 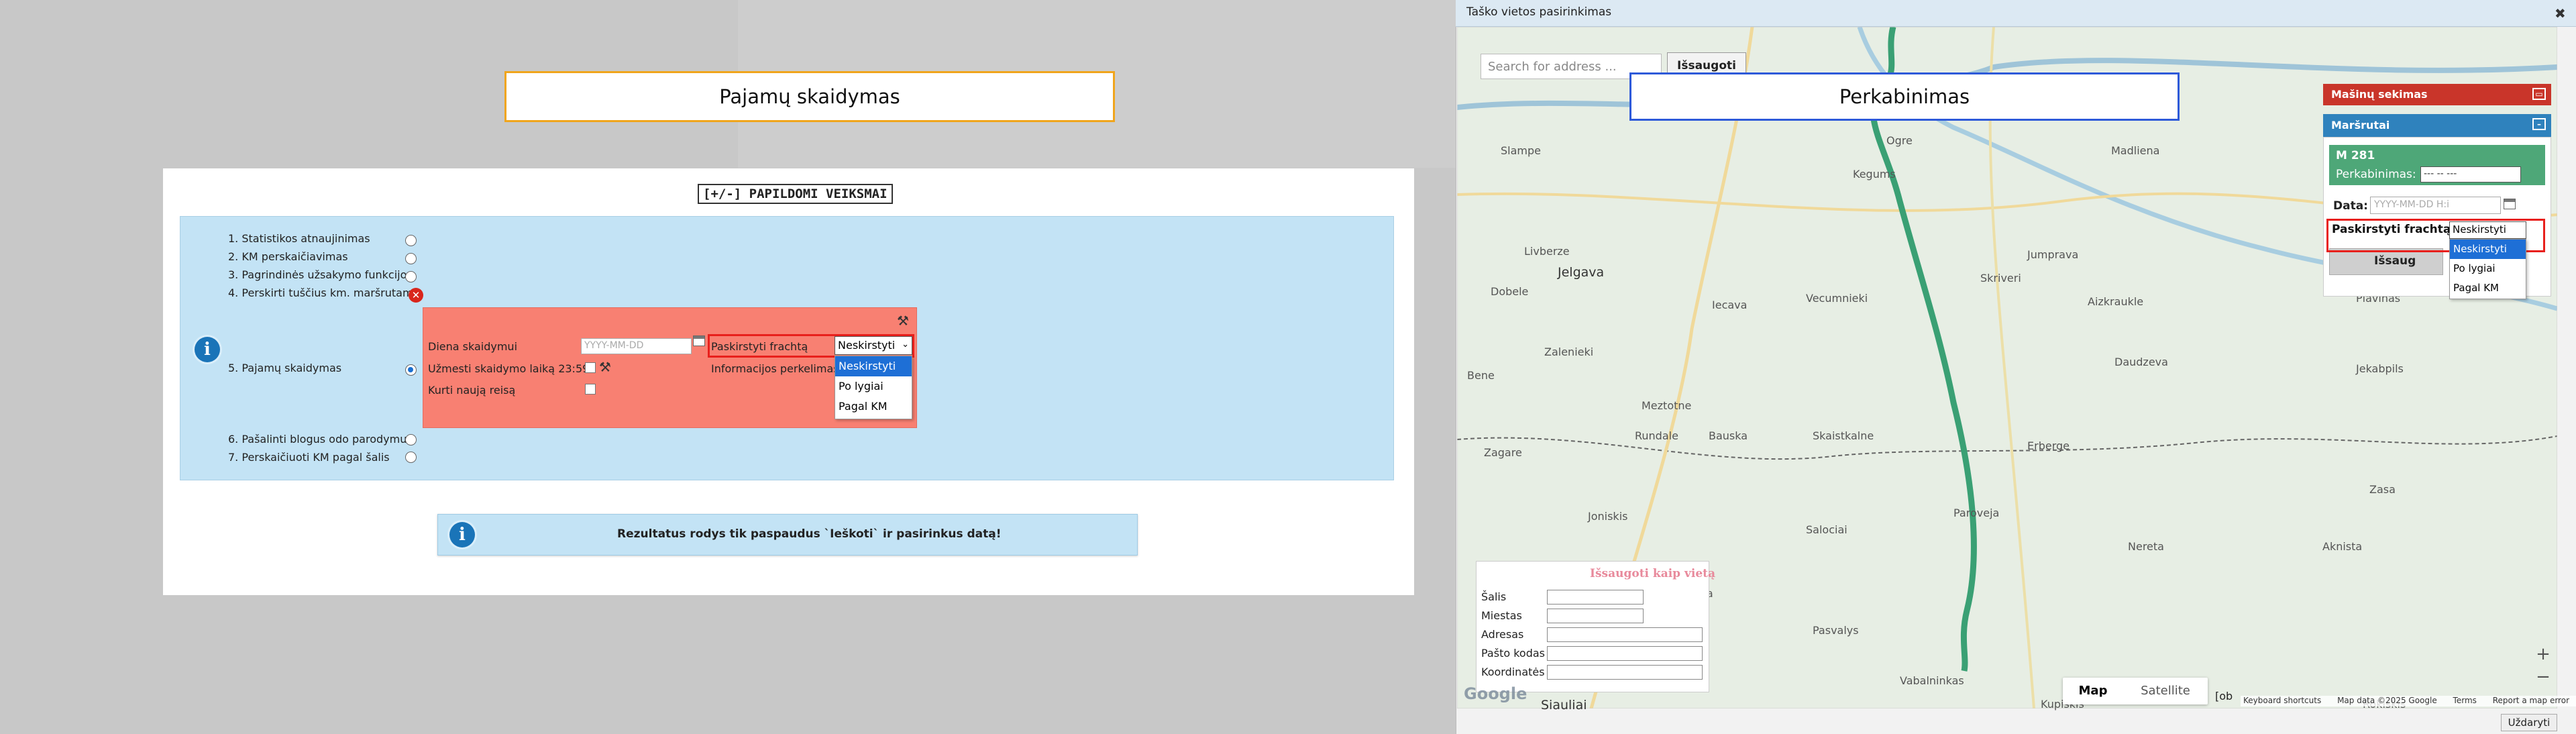 What do you see at coordinates (309, 457) in the screenshot?
I see `option-km-by-country: 7. Perskaičiuoti KM pagal šalis` at bounding box center [309, 457].